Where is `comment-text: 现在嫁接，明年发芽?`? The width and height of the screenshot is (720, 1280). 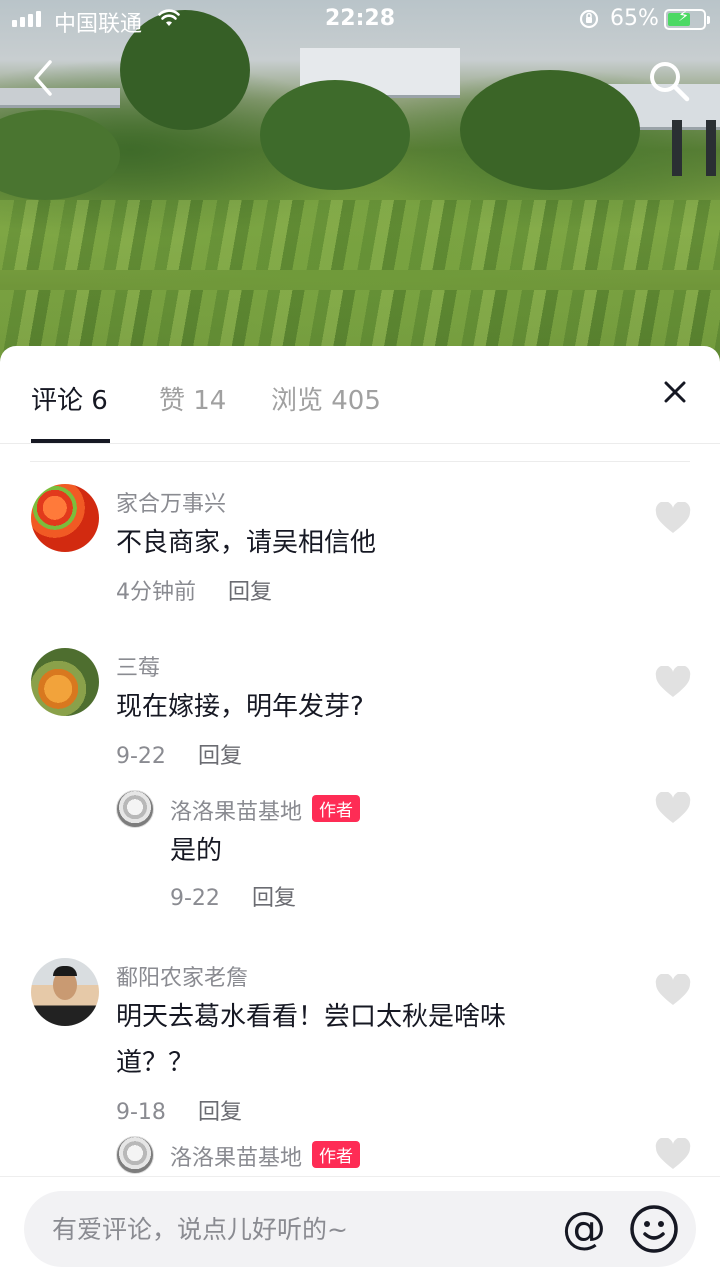
comment-text: 现在嫁接，明年发芽? is located at coordinates (240, 707).